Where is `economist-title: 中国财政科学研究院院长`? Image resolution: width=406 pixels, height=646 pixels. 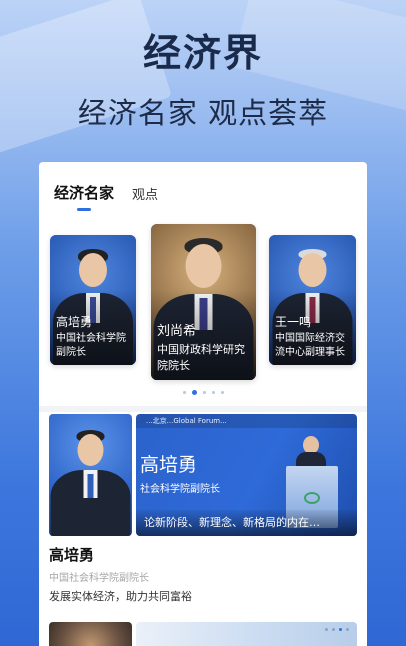
economist-title: 中国财政科学研究院院长 is located at coordinates (201, 357).